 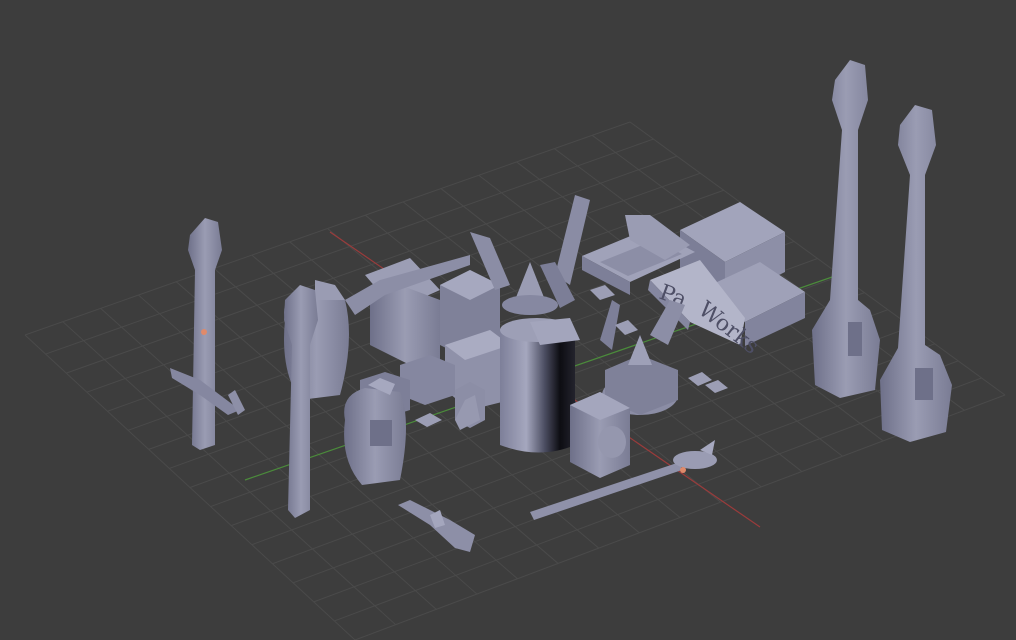 I want to click on pod-front-left, so click(x=375, y=431).